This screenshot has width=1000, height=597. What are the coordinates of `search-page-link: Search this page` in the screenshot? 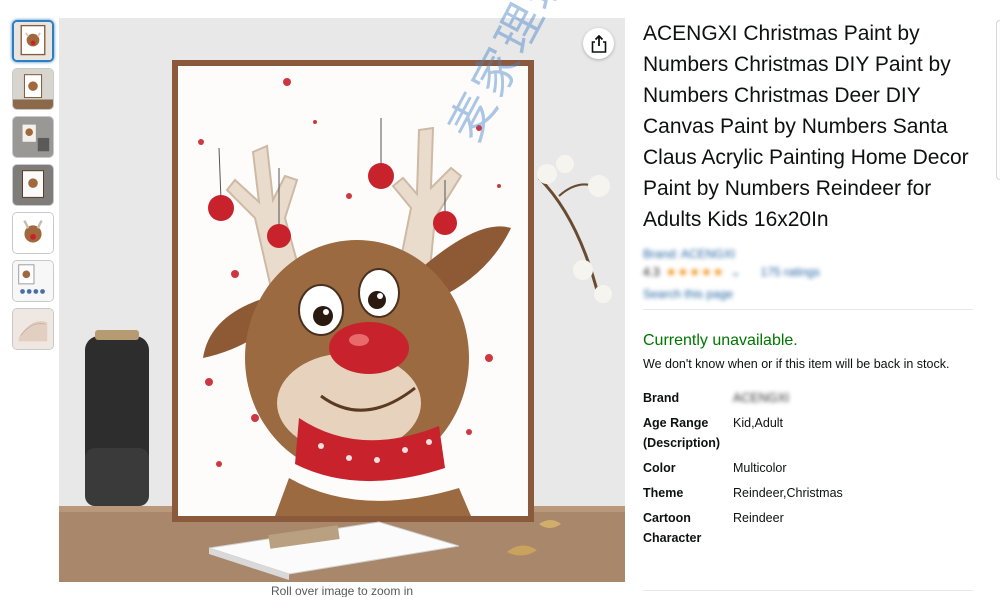 It's located at (688, 294).